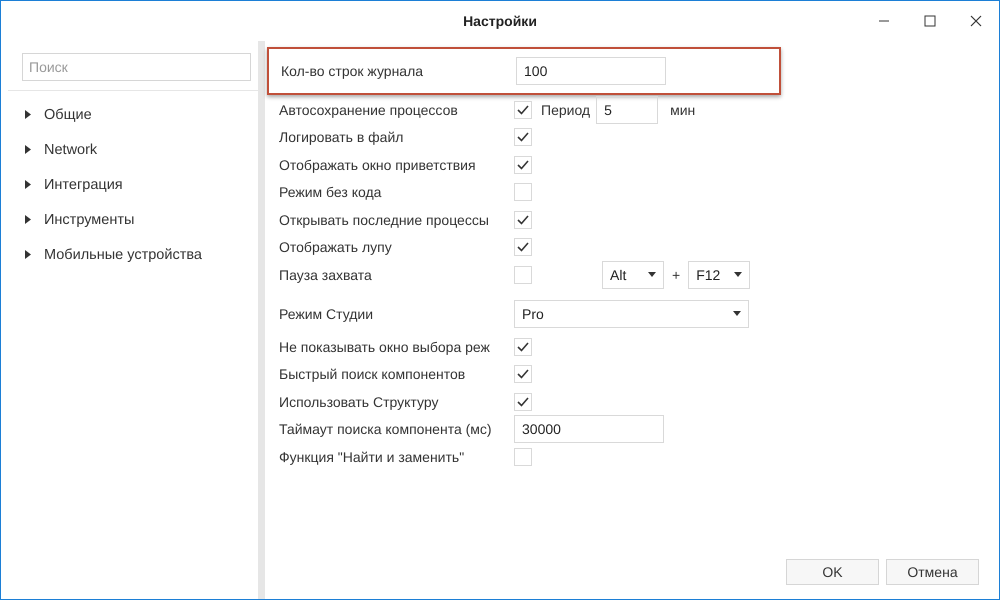 The height and width of the screenshot is (600, 1000). What do you see at coordinates (378, 164) in the screenshot?
I see `setting-label: Отображать окно приветствия` at bounding box center [378, 164].